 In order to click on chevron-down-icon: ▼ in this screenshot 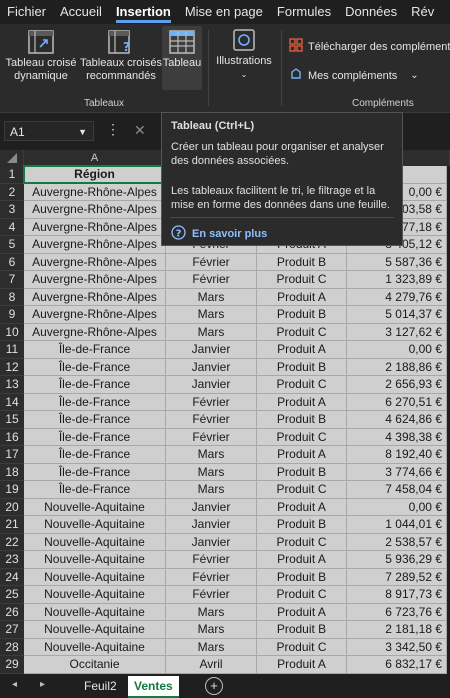, I will do `click(82, 132)`.